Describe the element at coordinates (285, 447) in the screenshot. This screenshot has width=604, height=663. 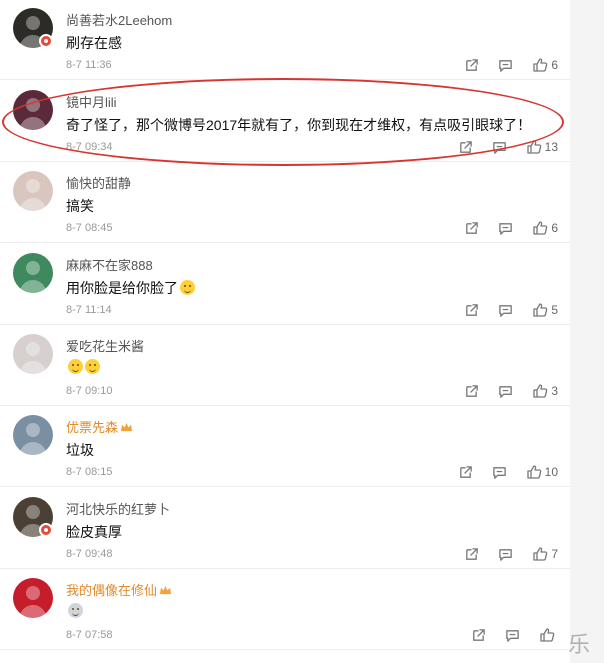
I see `comment-item: 优票先森 垃圾 8-7 08:15 10` at that location.